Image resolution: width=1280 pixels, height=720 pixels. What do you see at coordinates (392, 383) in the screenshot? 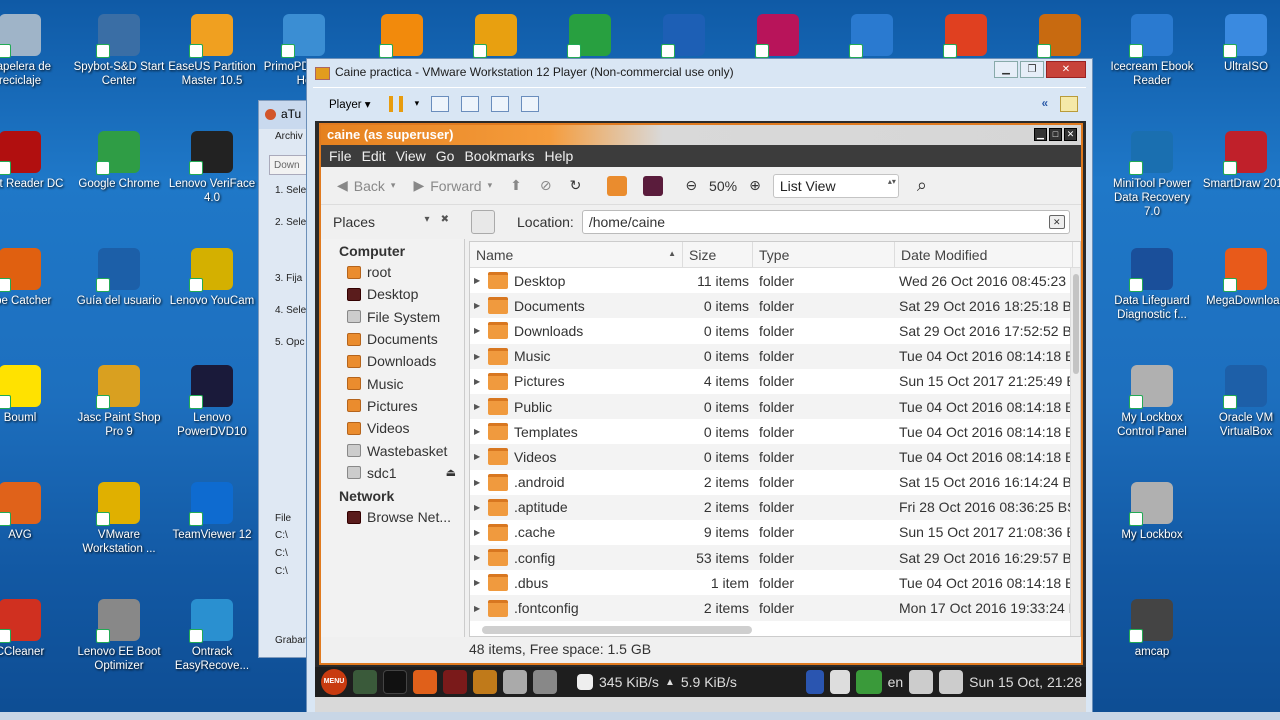
I see `sidebar-item-music: Music` at bounding box center [392, 383].